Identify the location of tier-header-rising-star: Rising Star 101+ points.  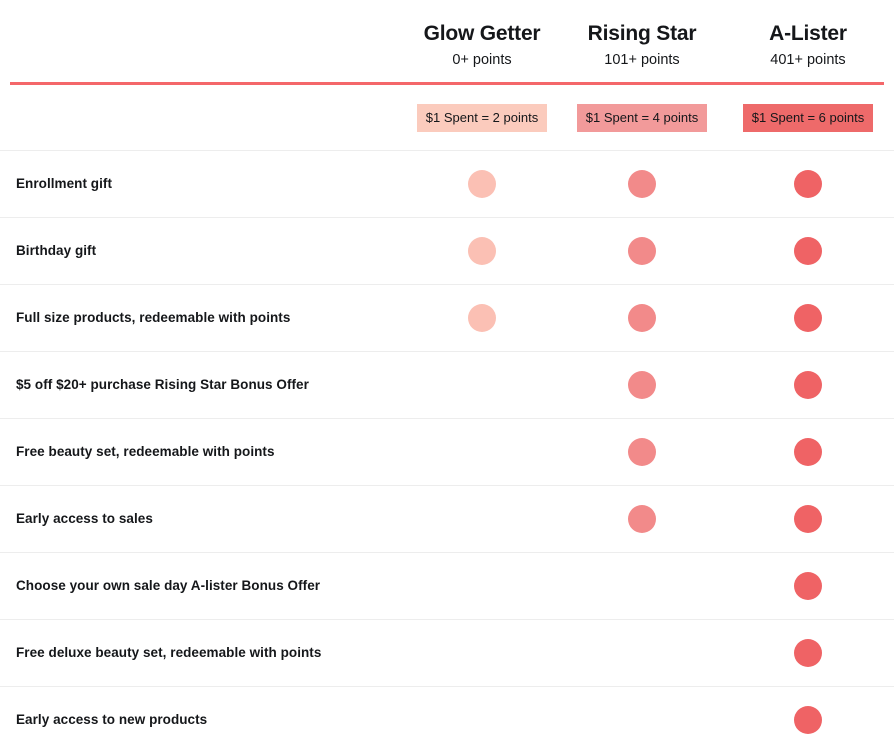
(642, 41).